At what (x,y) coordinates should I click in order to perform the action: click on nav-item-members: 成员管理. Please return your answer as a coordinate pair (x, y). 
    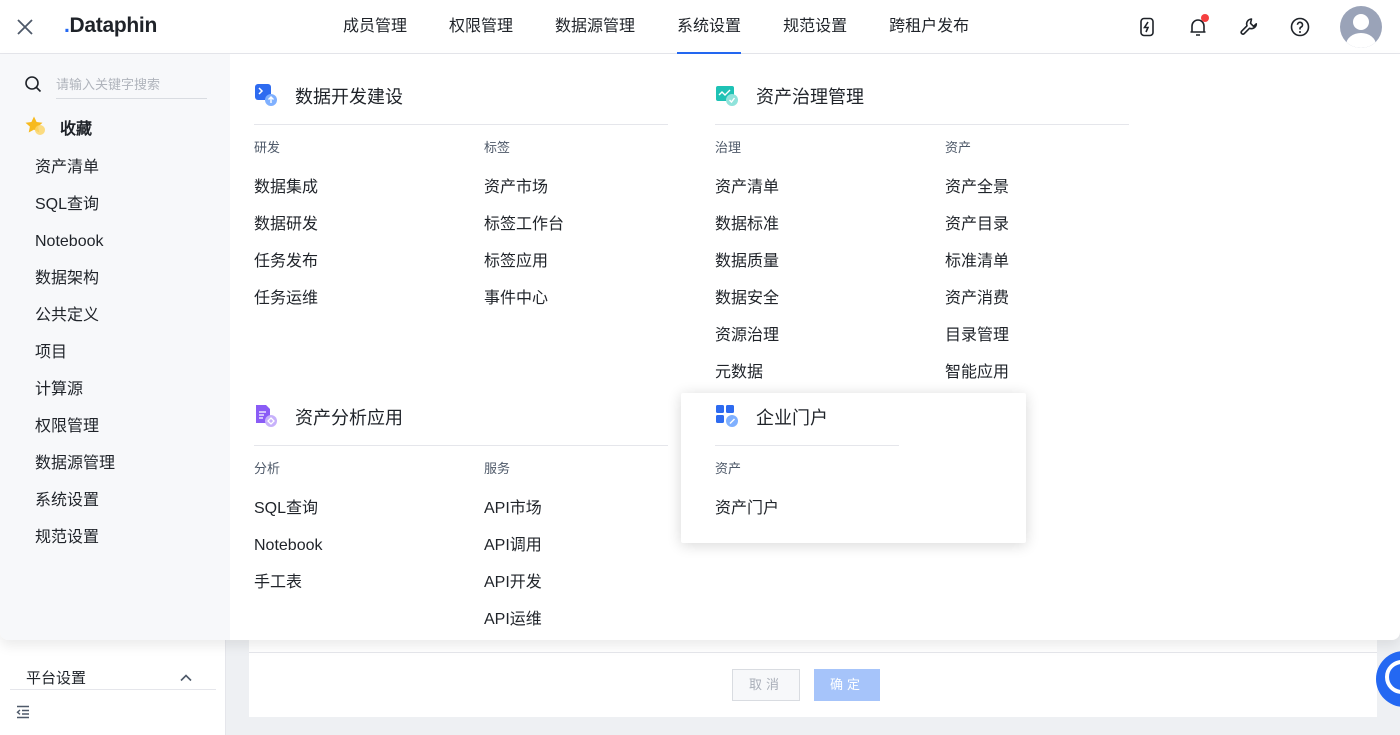
    Looking at the image, I should click on (375, 27).